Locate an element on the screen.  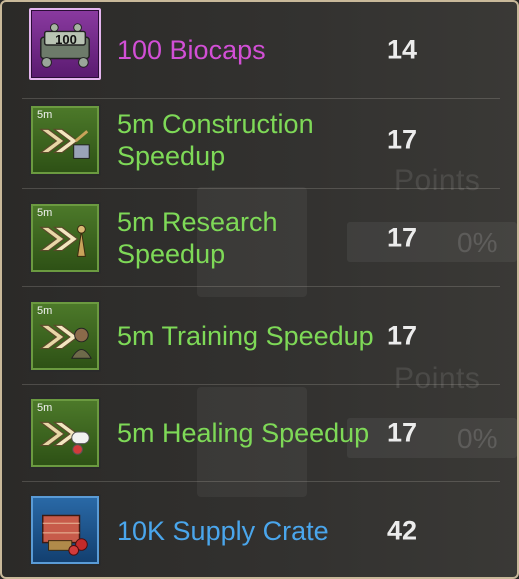
reward-name: 5m Healing Speedup is located at coordinates (243, 433).